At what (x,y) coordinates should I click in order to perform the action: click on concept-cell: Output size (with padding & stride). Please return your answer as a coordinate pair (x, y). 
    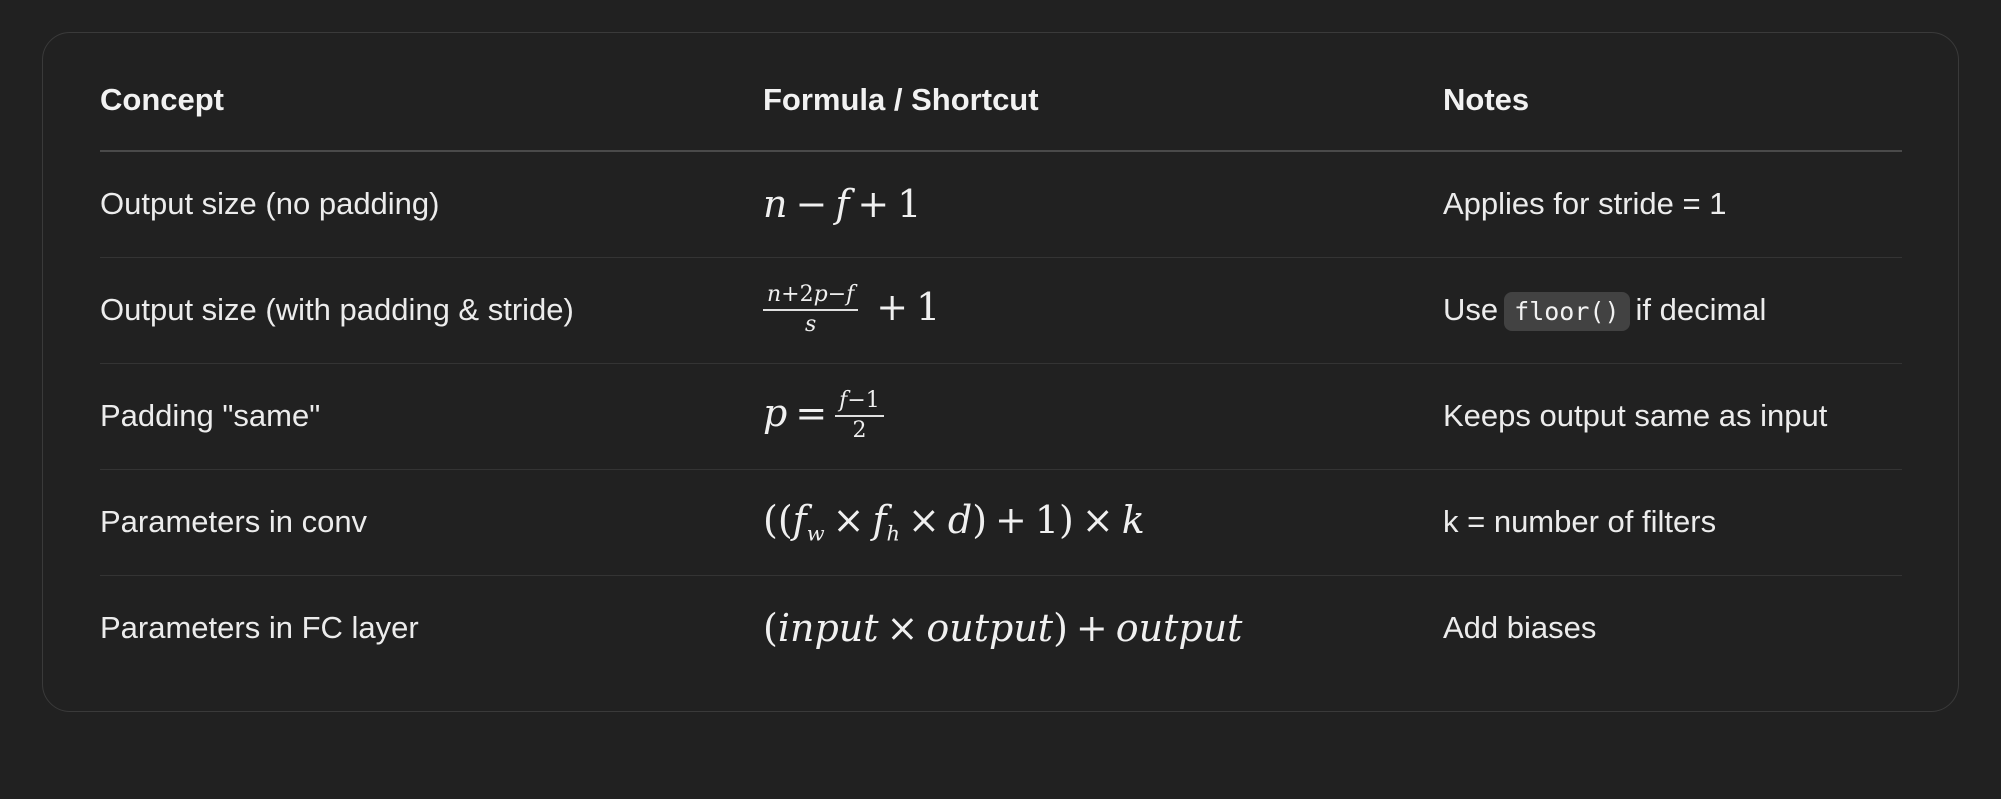
    Looking at the image, I should click on (431, 309).